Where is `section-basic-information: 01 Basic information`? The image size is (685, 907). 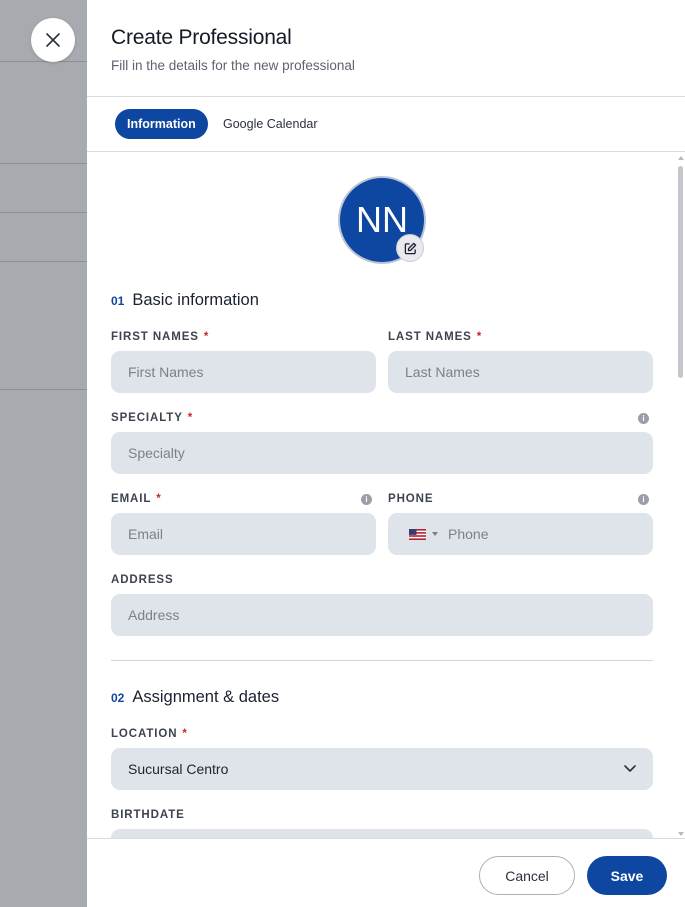 section-basic-information: 01 Basic information is located at coordinates (185, 300).